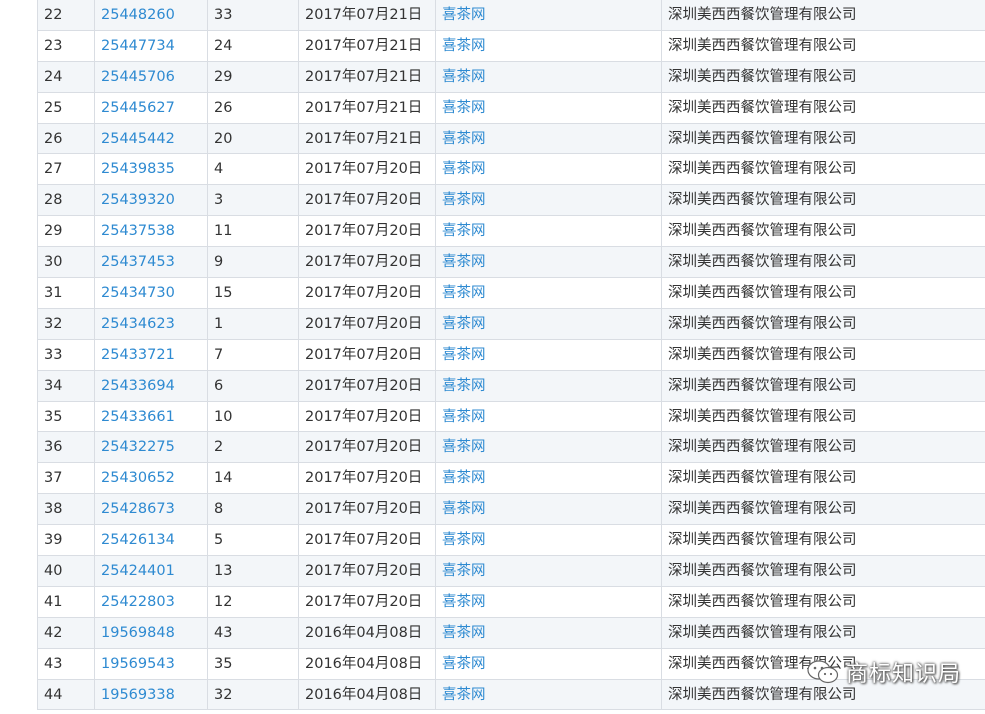 The image size is (985, 714). I want to click on seq-cell: 39, so click(66, 540).